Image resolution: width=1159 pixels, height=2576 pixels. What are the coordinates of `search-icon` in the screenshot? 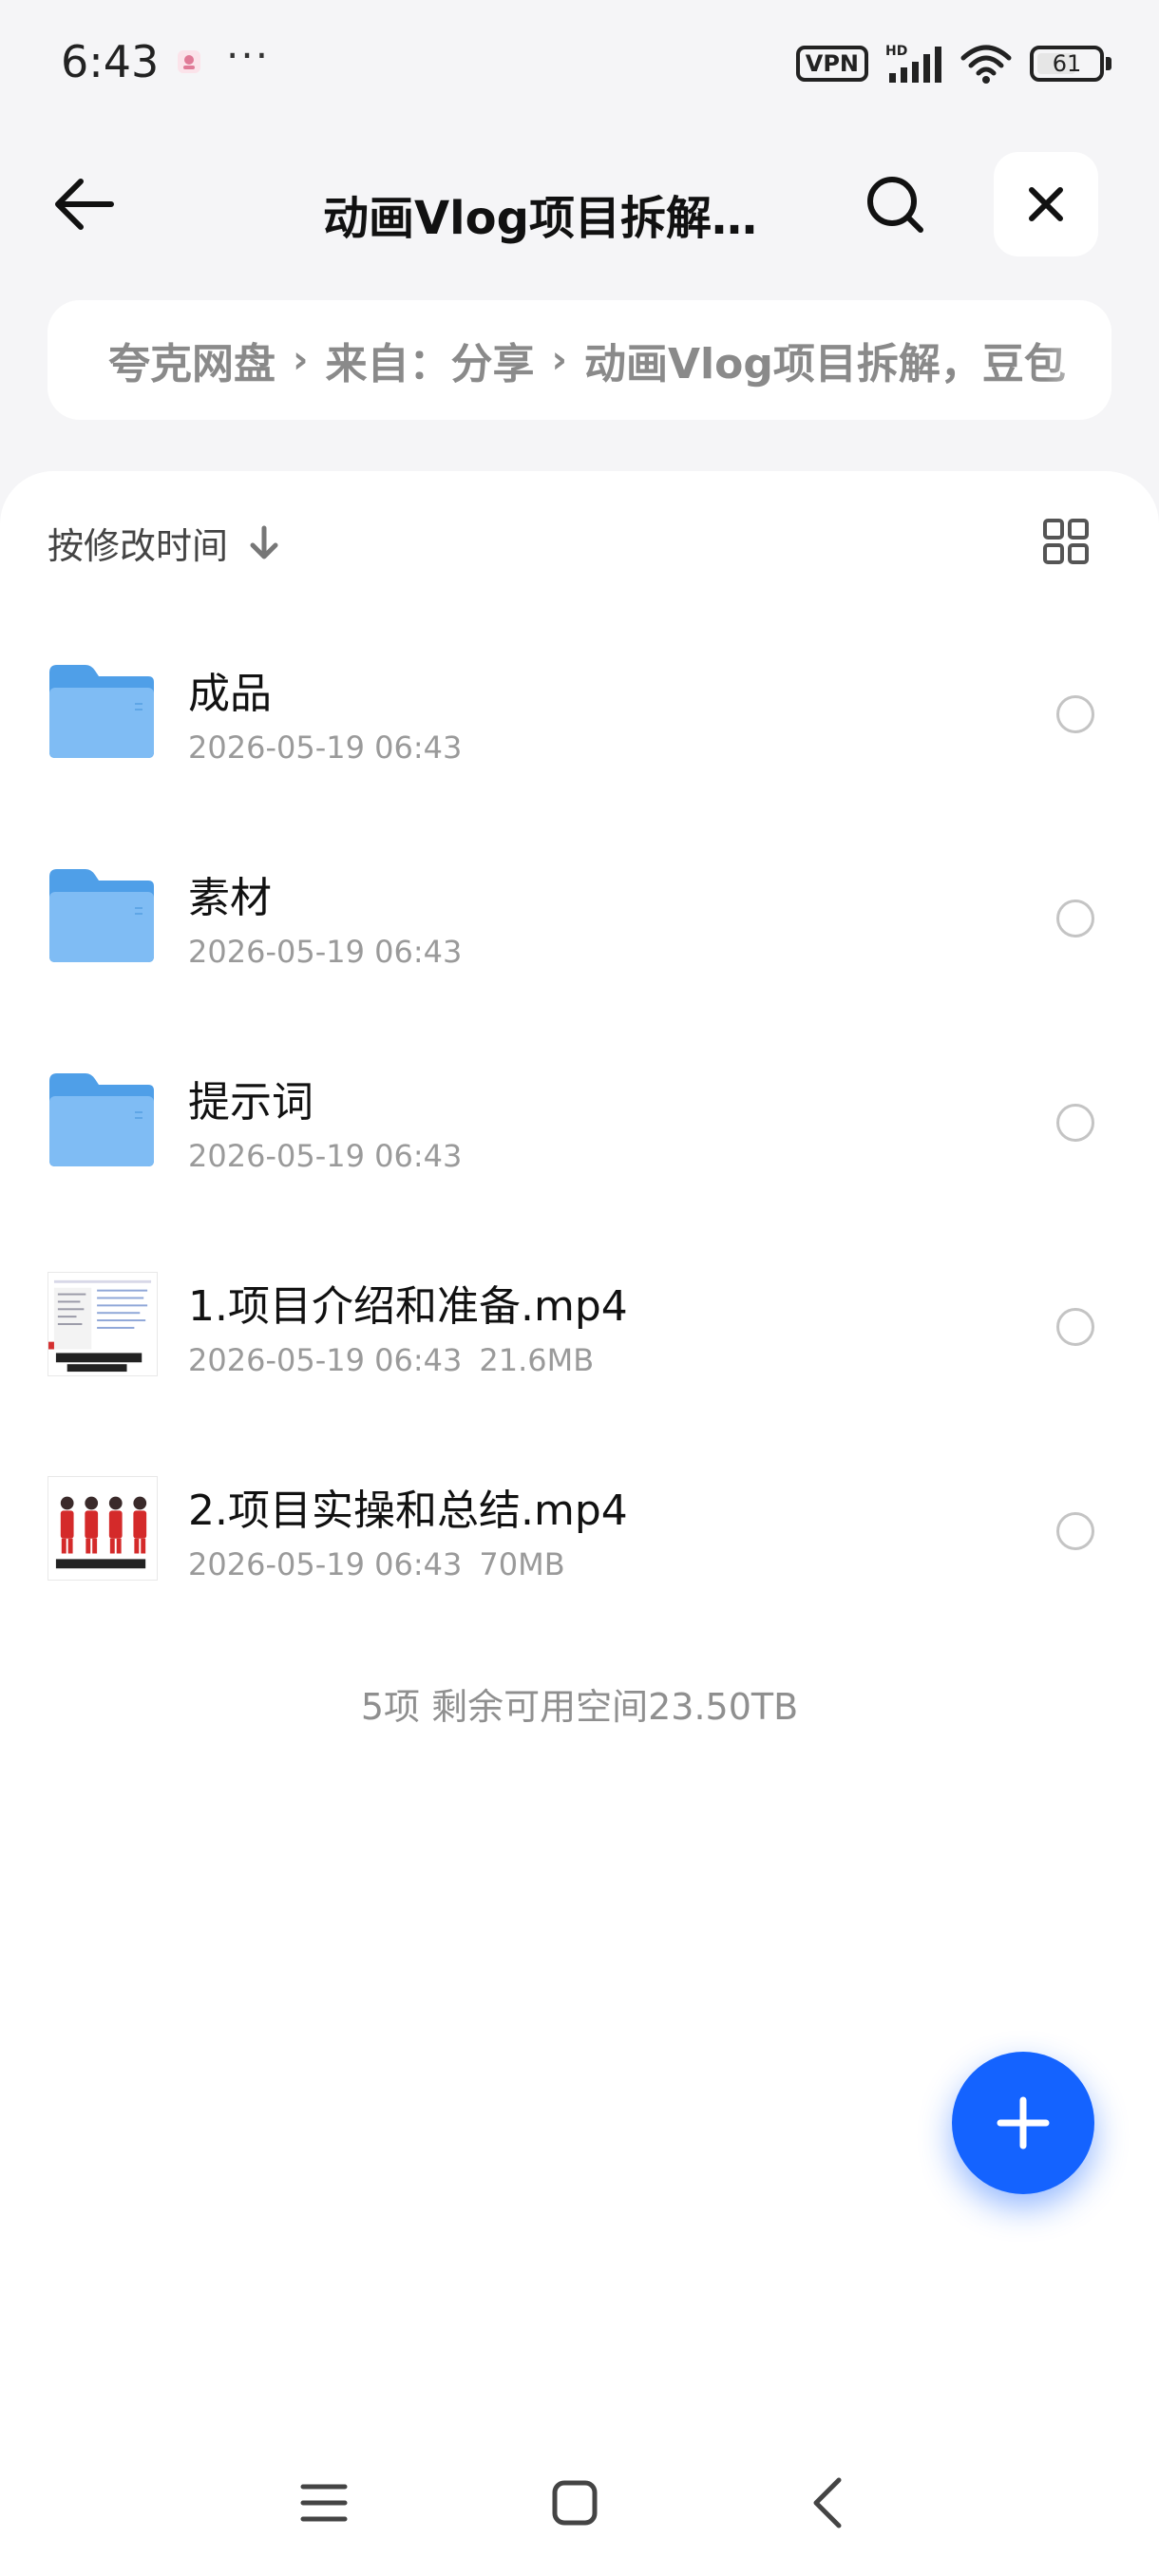 It's located at (895, 205).